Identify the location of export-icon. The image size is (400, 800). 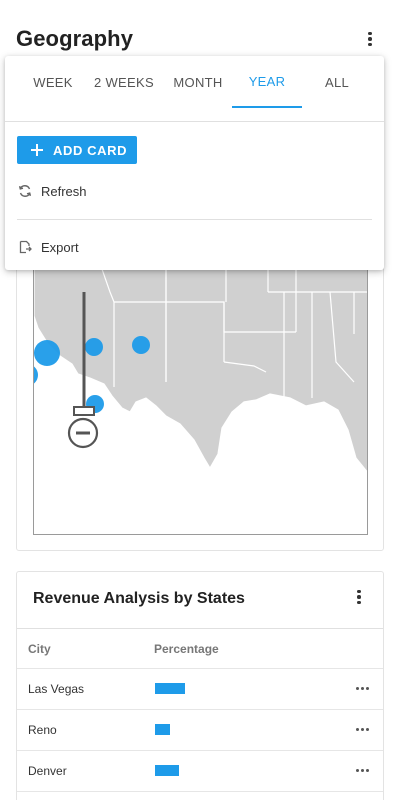
(25, 247).